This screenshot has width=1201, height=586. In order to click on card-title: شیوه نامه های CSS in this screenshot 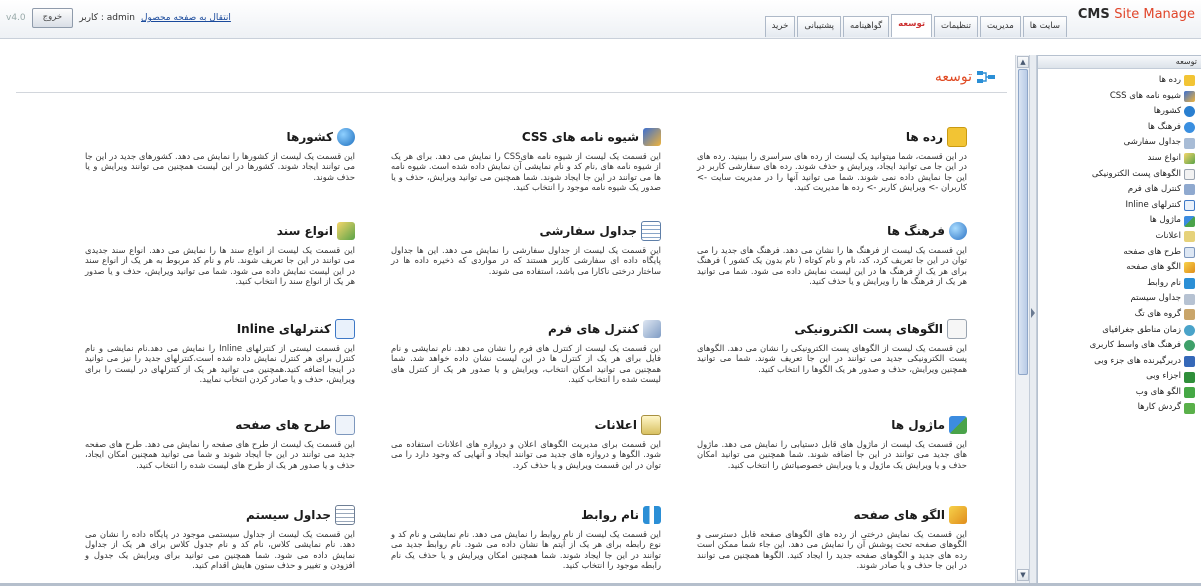, I will do `click(580, 137)`.